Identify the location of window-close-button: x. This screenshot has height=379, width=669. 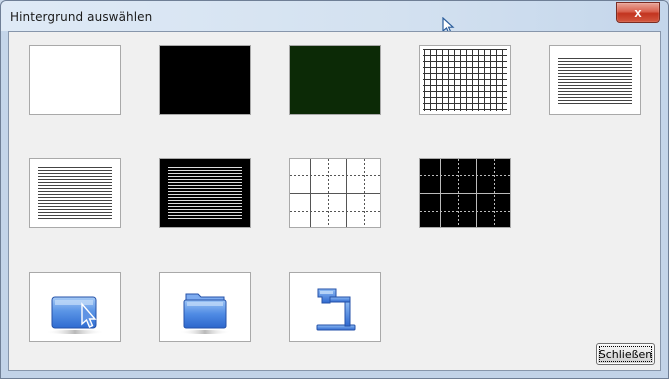
(638, 12).